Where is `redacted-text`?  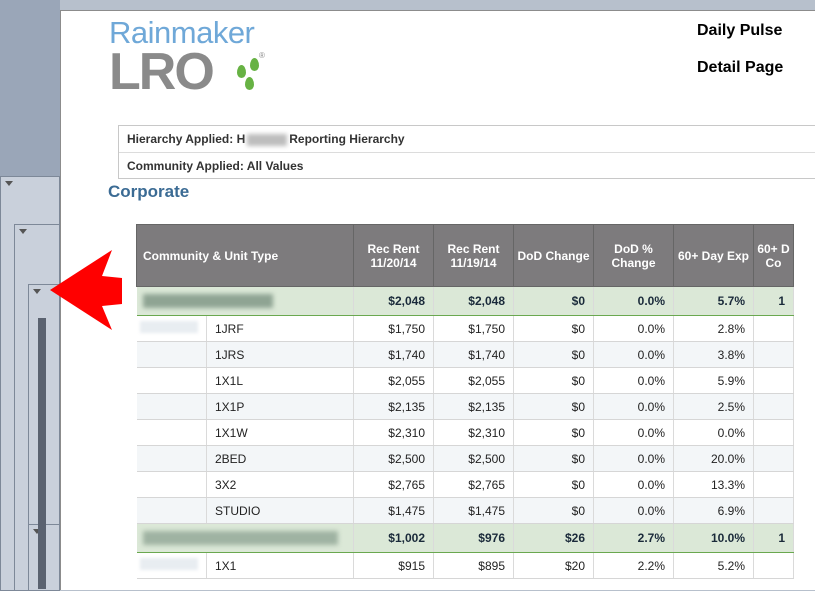
redacted-text is located at coordinates (267, 139).